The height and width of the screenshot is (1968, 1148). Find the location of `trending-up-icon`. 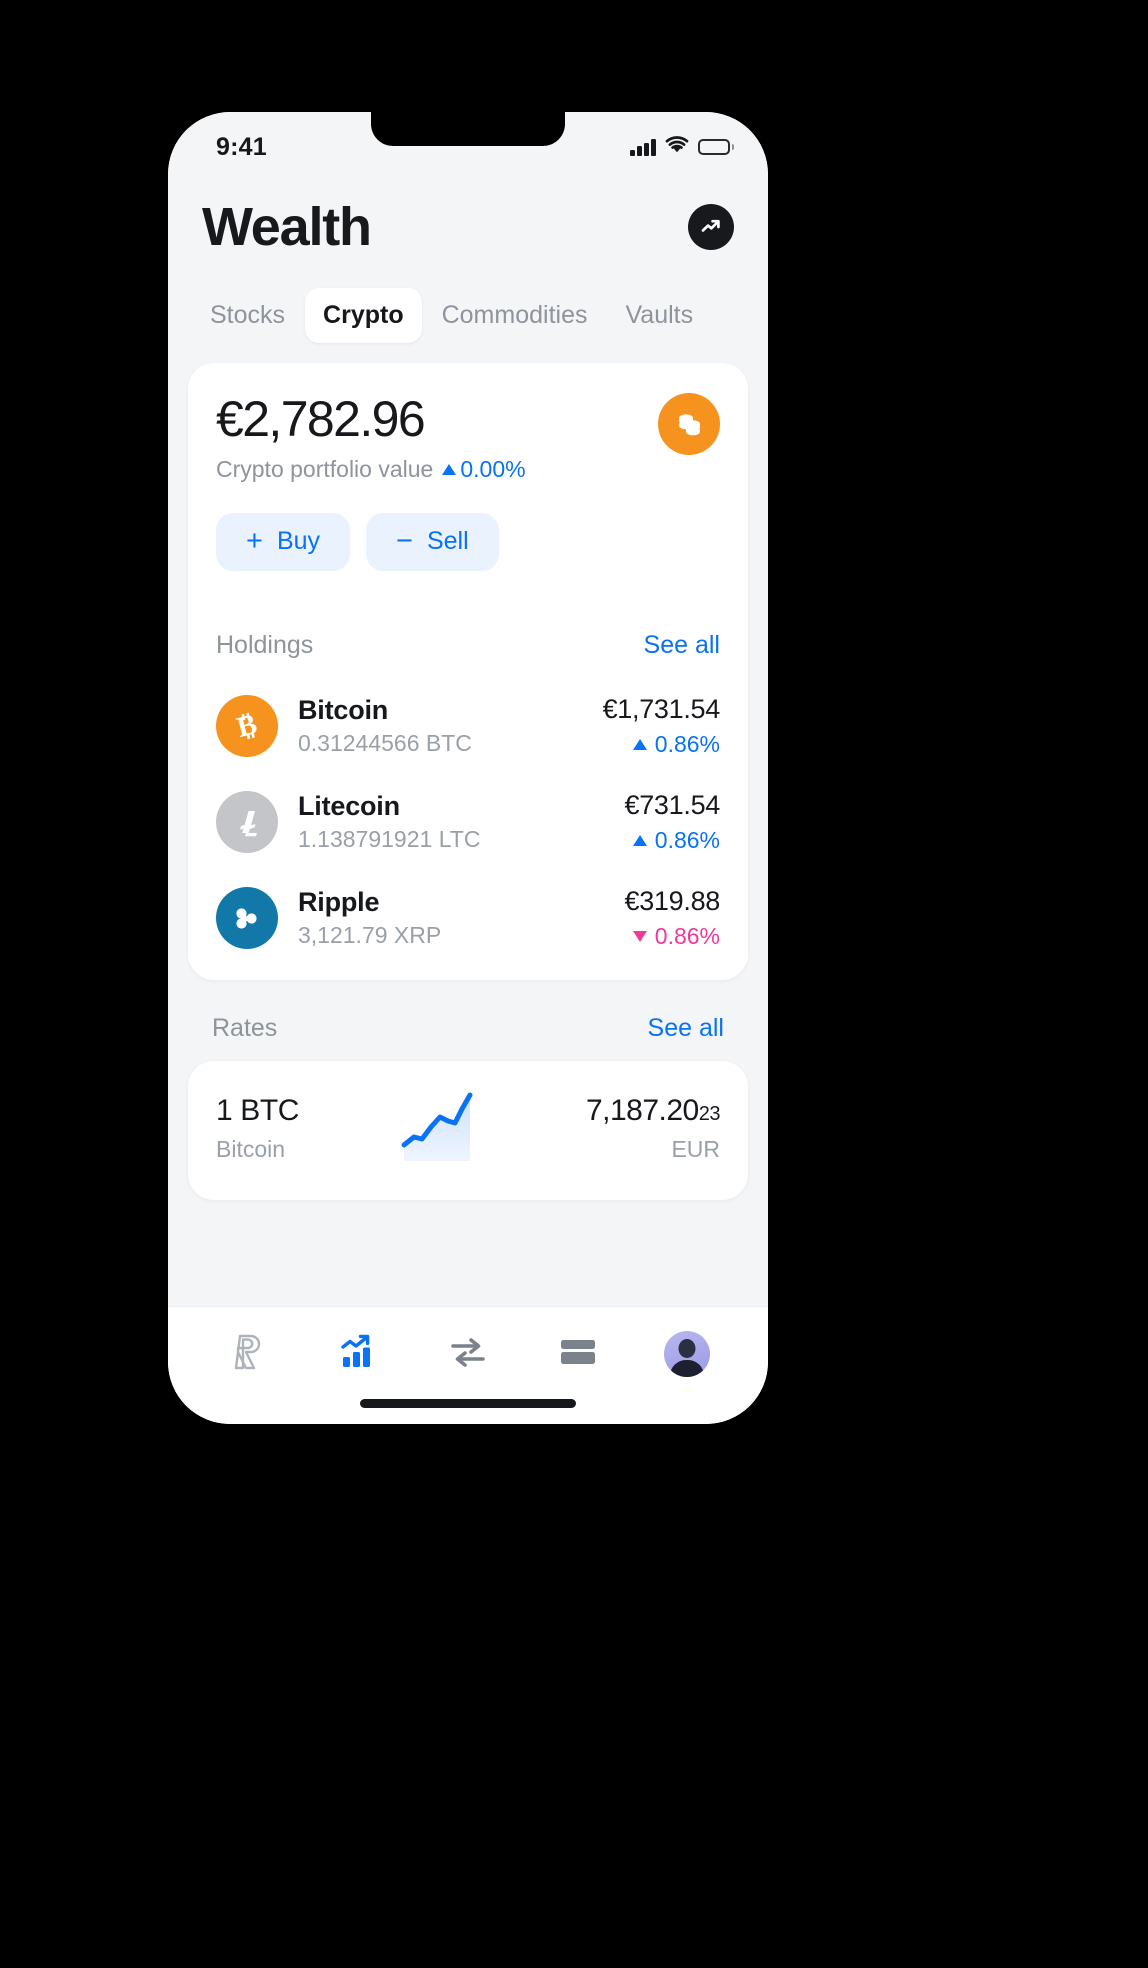

trending-up-icon is located at coordinates (711, 227).